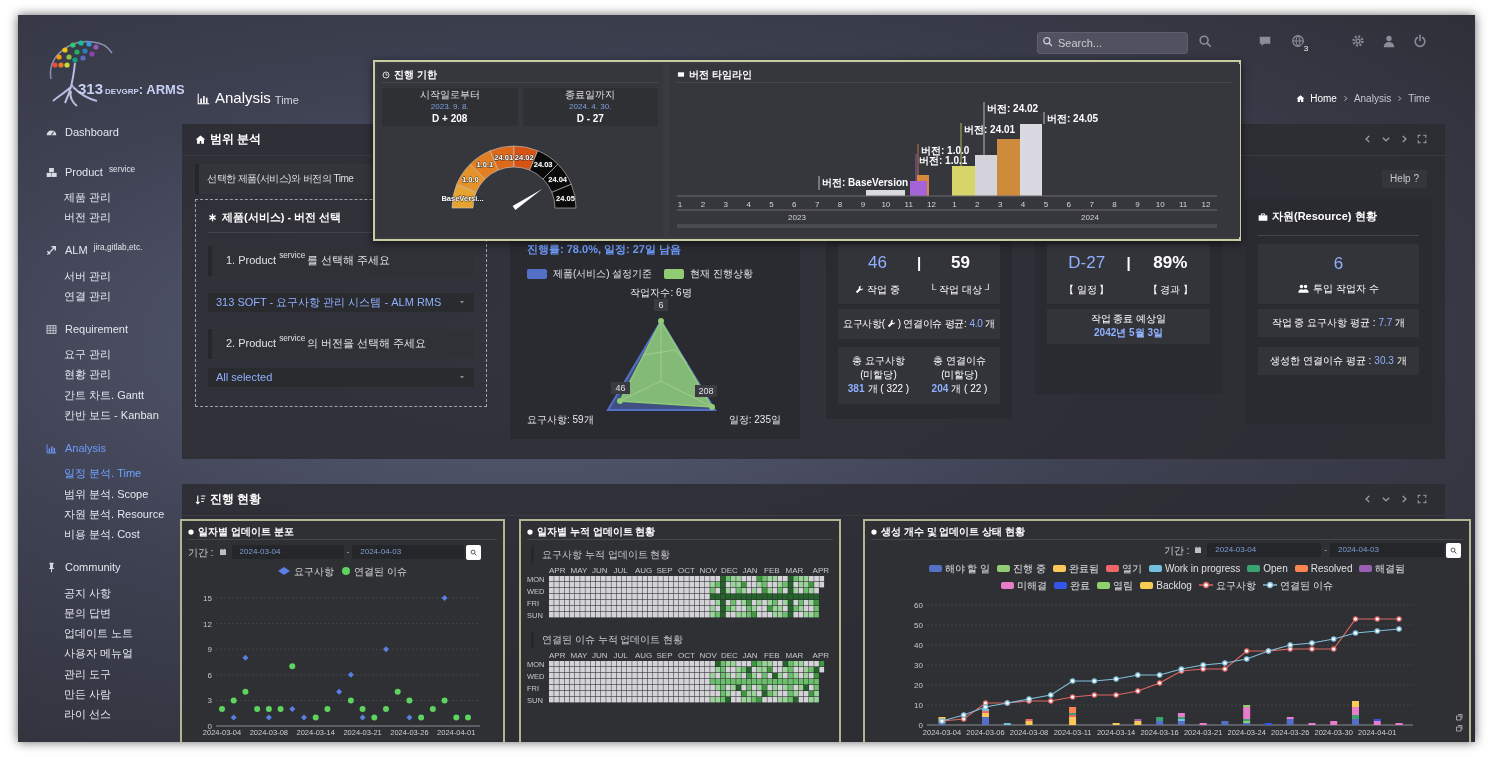  What do you see at coordinates (1174, 585) in the screenshot?
I see `legend-label: Backlog` at bounding box center [1174, 585].